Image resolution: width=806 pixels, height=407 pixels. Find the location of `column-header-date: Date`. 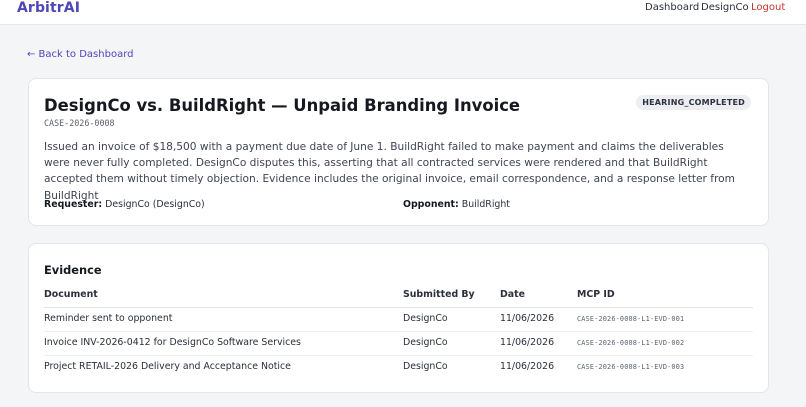

column-header-date: Date is located at coordinates (512, 294).